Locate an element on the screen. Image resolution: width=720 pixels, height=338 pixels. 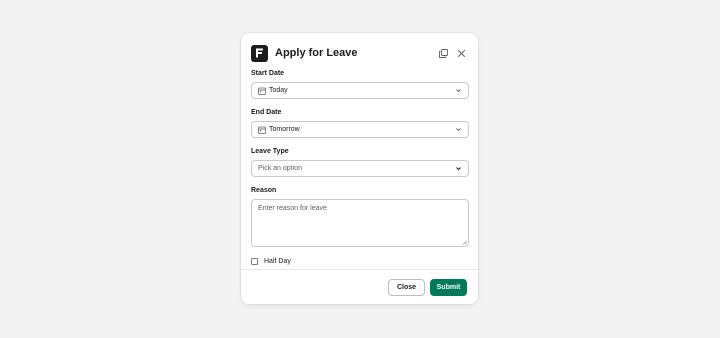
modal-header: Apply for Leave is located at coordinates (359, 53).